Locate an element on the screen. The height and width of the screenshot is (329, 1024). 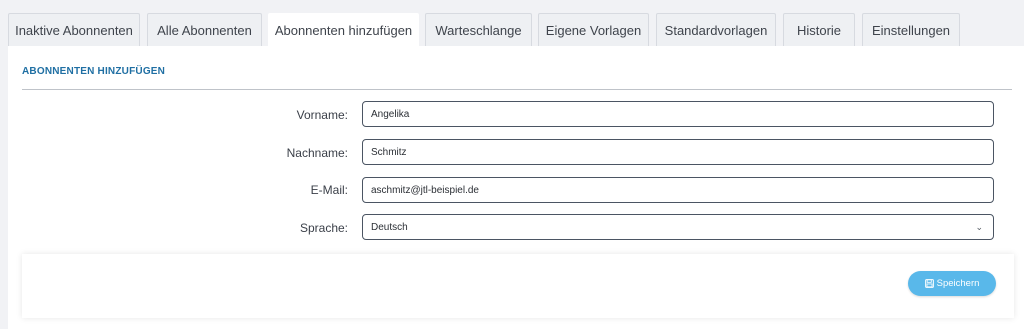
tab-add-subscribers: Abonnenten hinzufügen is located at coordinates (343, 30).